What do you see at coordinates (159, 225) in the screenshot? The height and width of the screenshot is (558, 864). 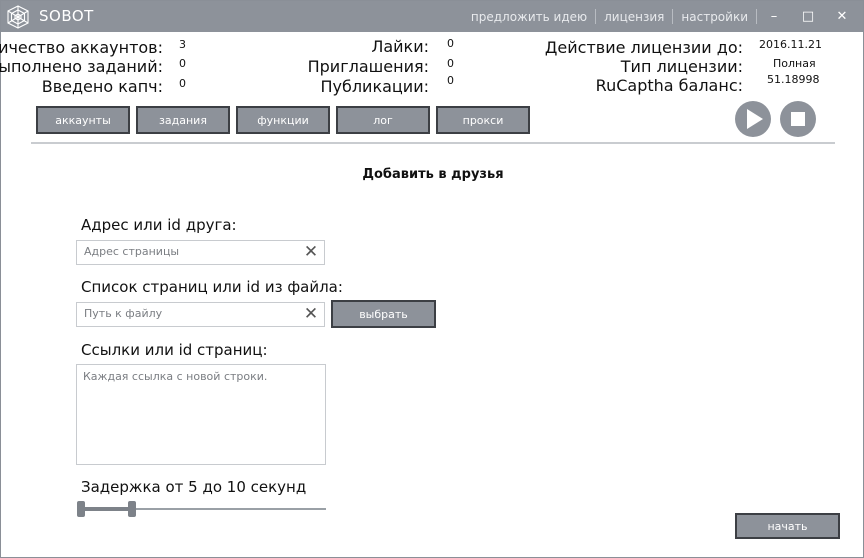 I see `friend-address-label: Адрес или id друга:` at bounding box center [159, 225].